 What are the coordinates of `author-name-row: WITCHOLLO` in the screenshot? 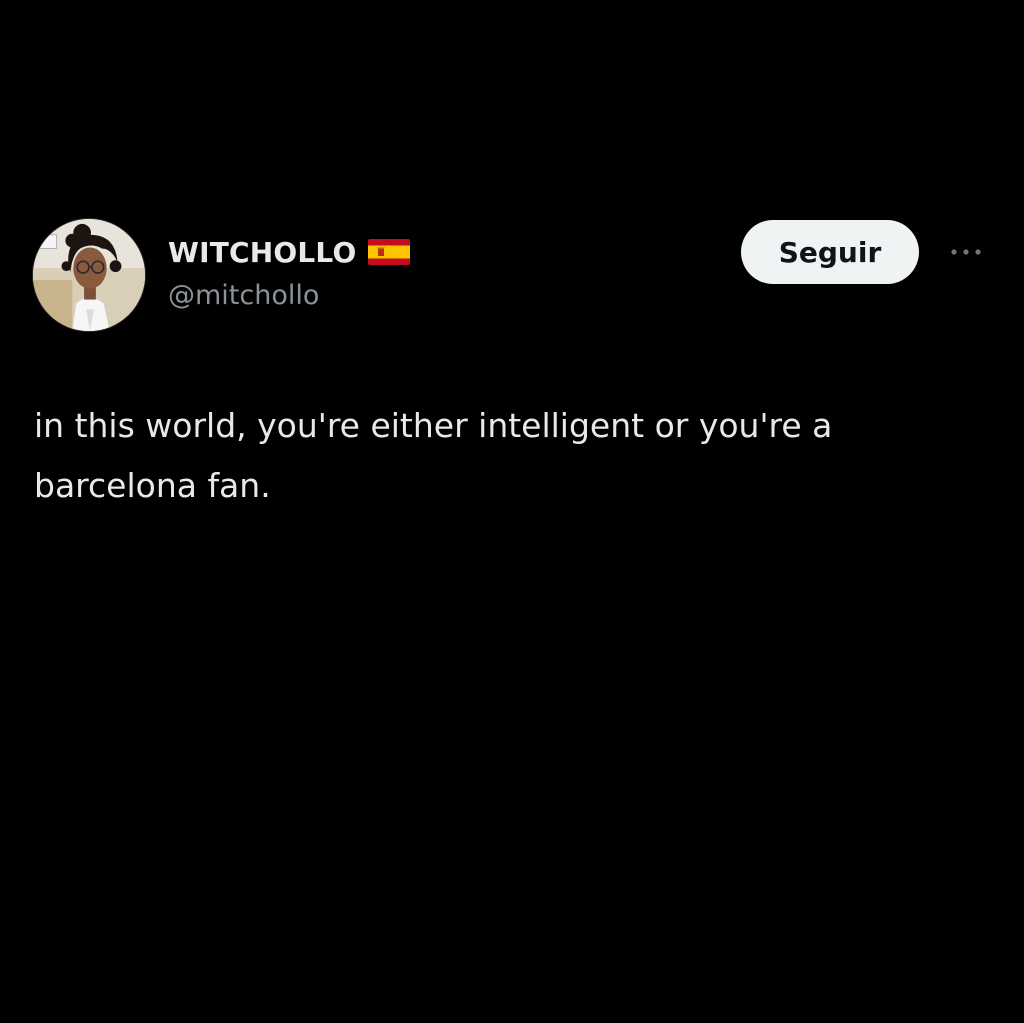 It's located at (289, 252).